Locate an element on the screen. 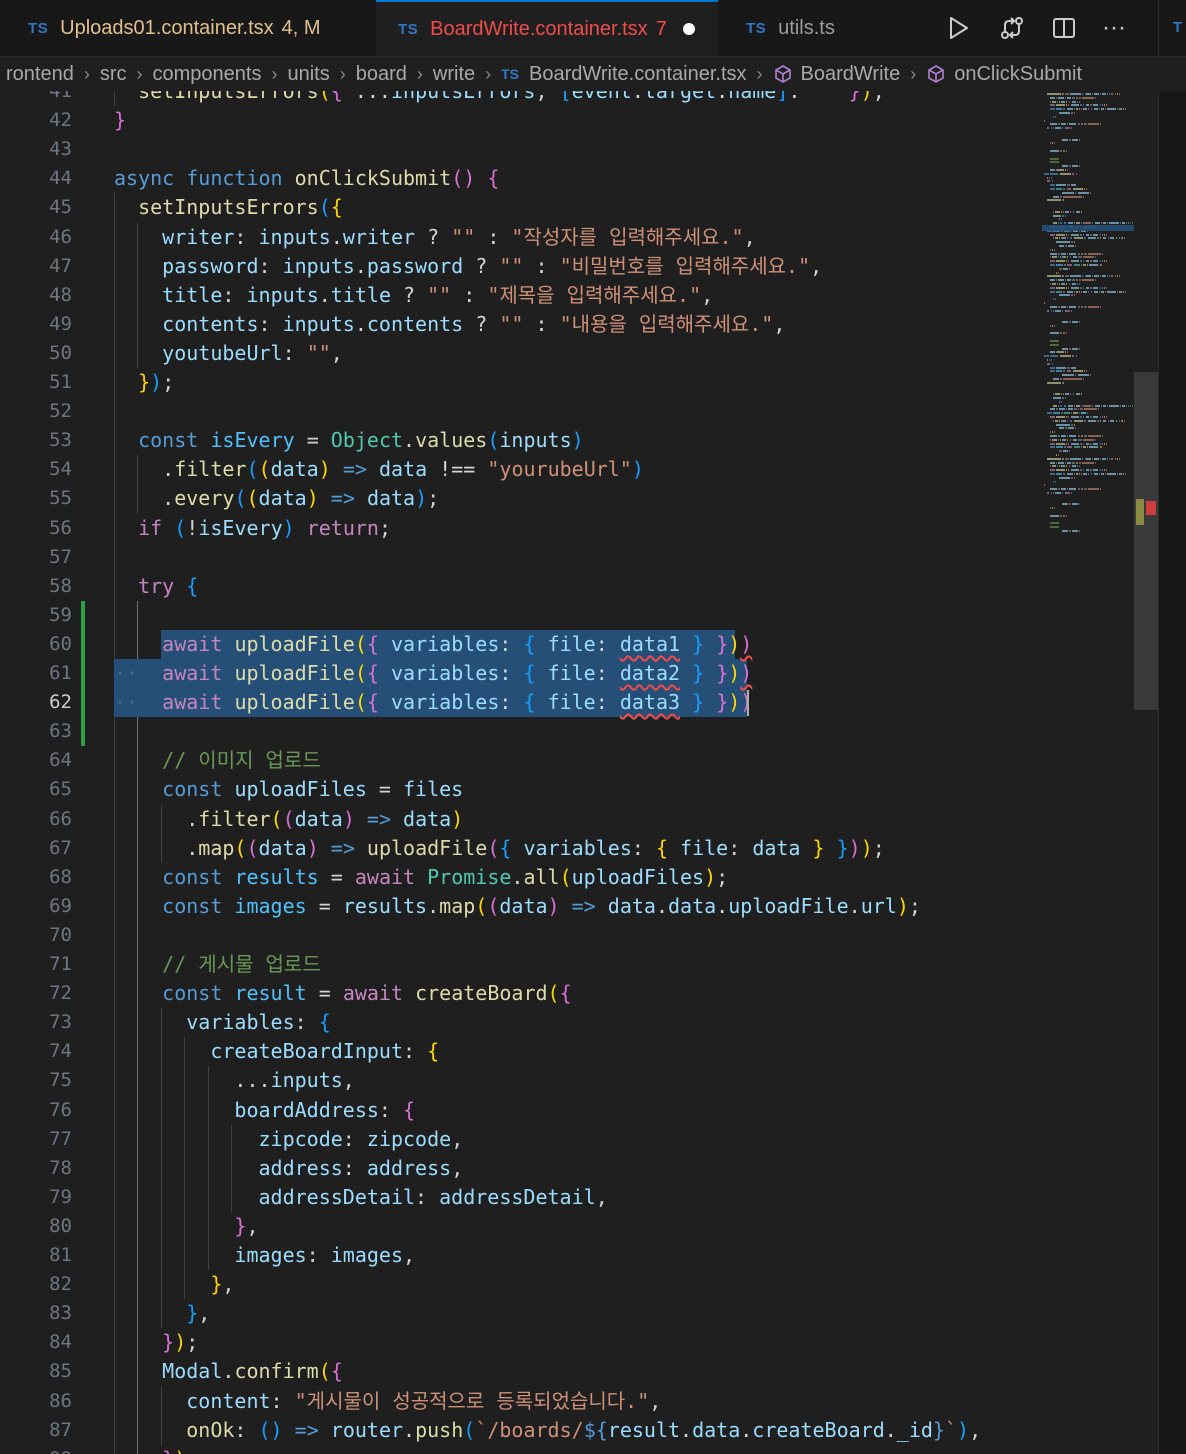  line-number: 74 is located at coordinates (36, 1051).